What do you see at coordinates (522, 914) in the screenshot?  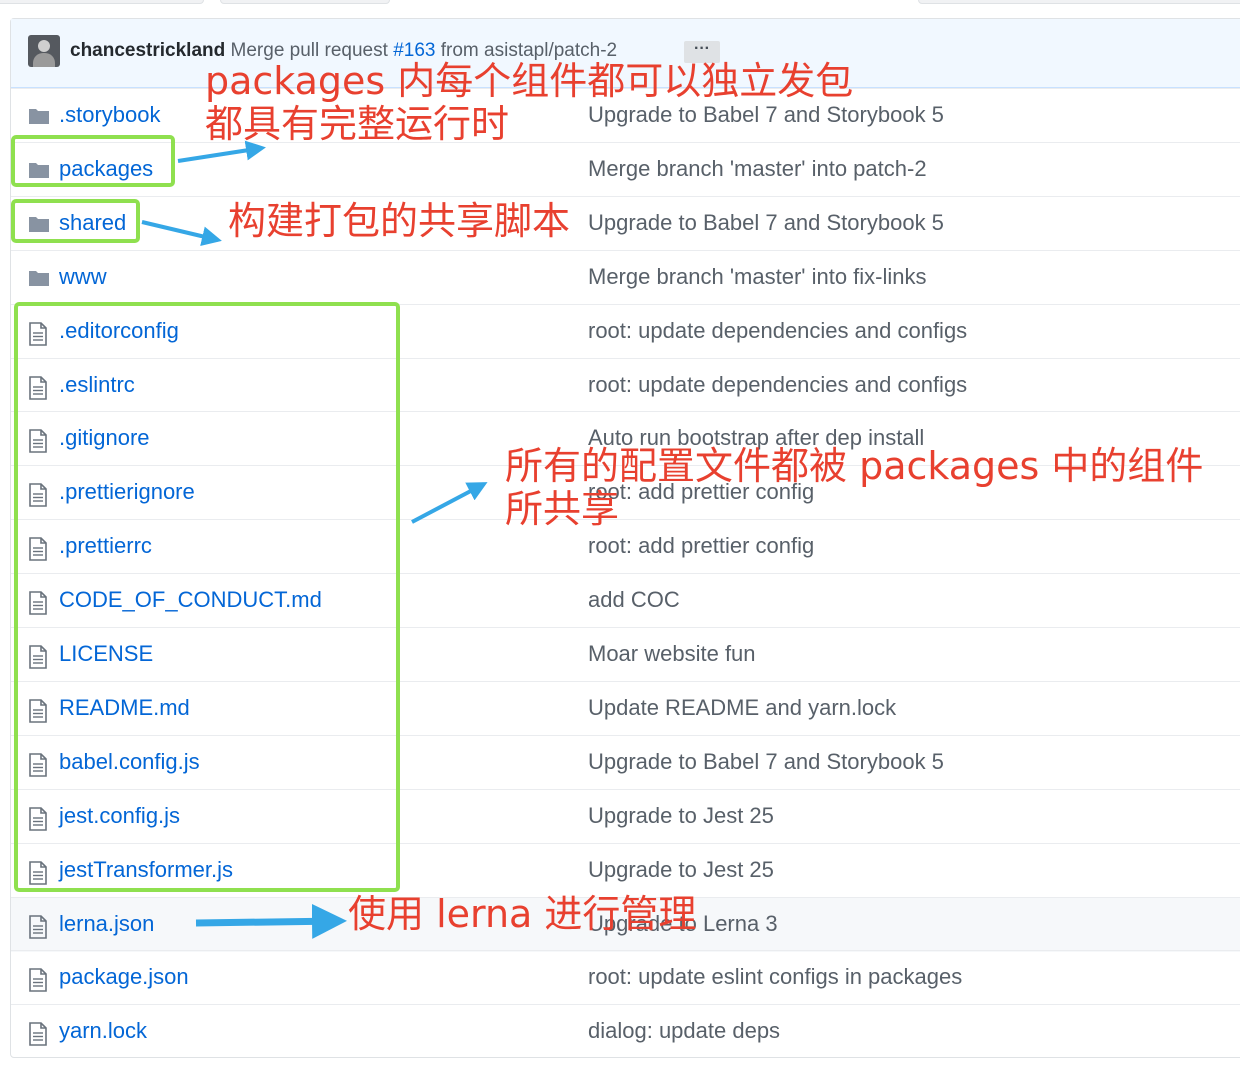 I see `annotation-lerna: 使用 lerna 进行管理` at bounding box center [522, 914].